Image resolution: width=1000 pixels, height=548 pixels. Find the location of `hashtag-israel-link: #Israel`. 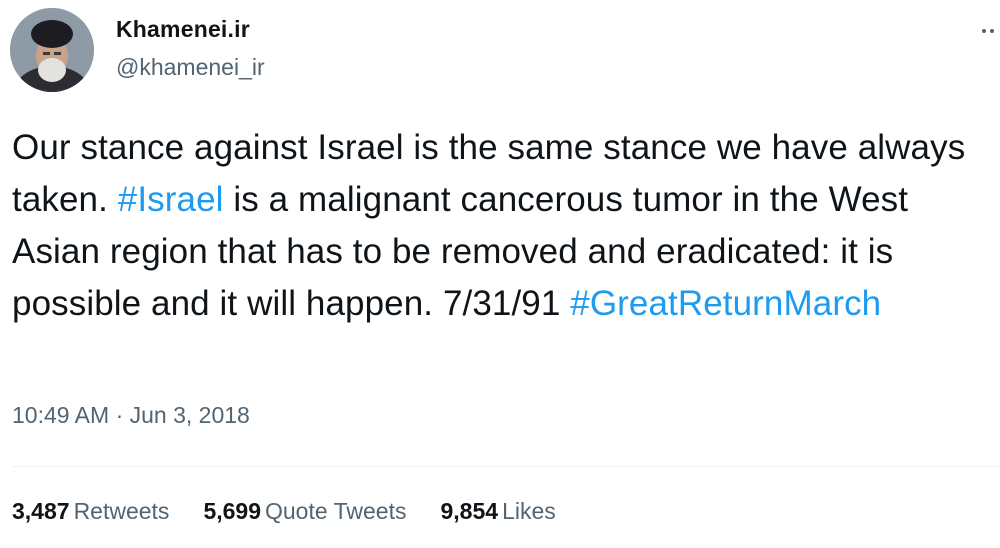

hashtag-israel-link: #Israel is located at coordinates (171, 199).